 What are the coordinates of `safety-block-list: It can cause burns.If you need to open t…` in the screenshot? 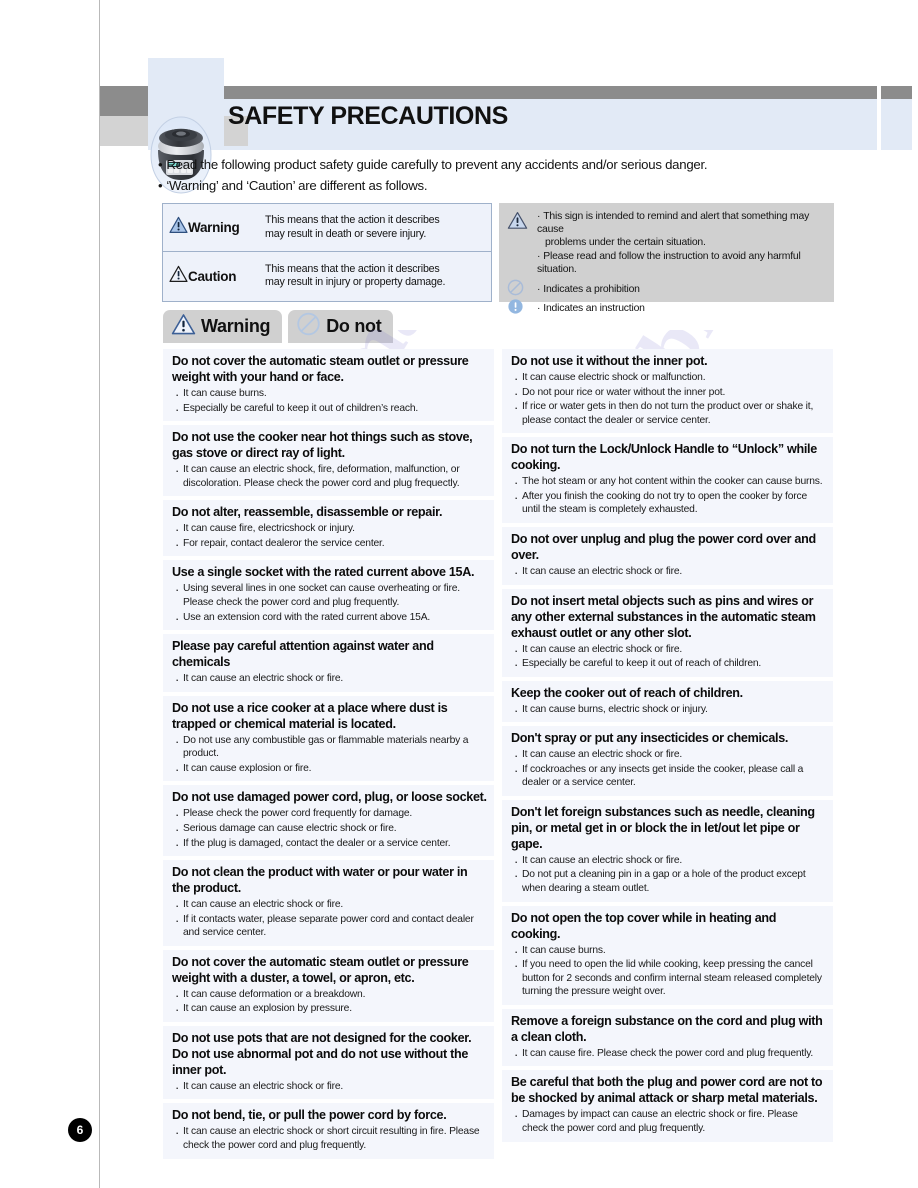 It's located at (668, 971).